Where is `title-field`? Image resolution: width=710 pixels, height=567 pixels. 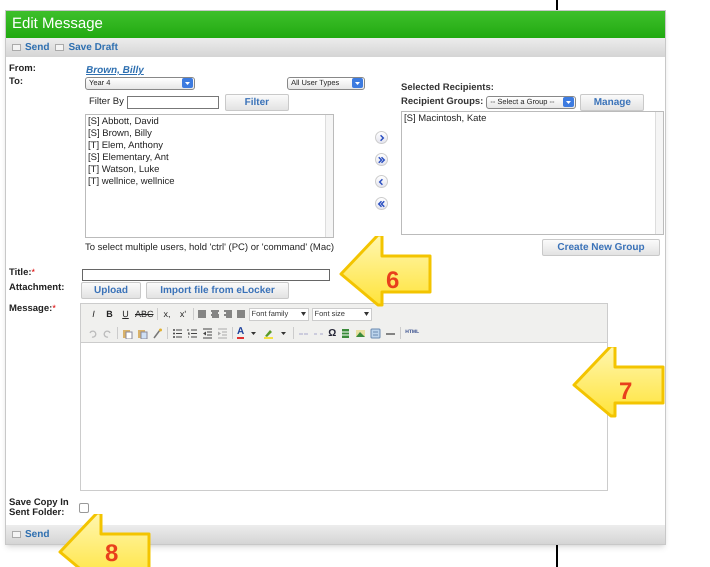 title-field is located at coordinates (206, 274).